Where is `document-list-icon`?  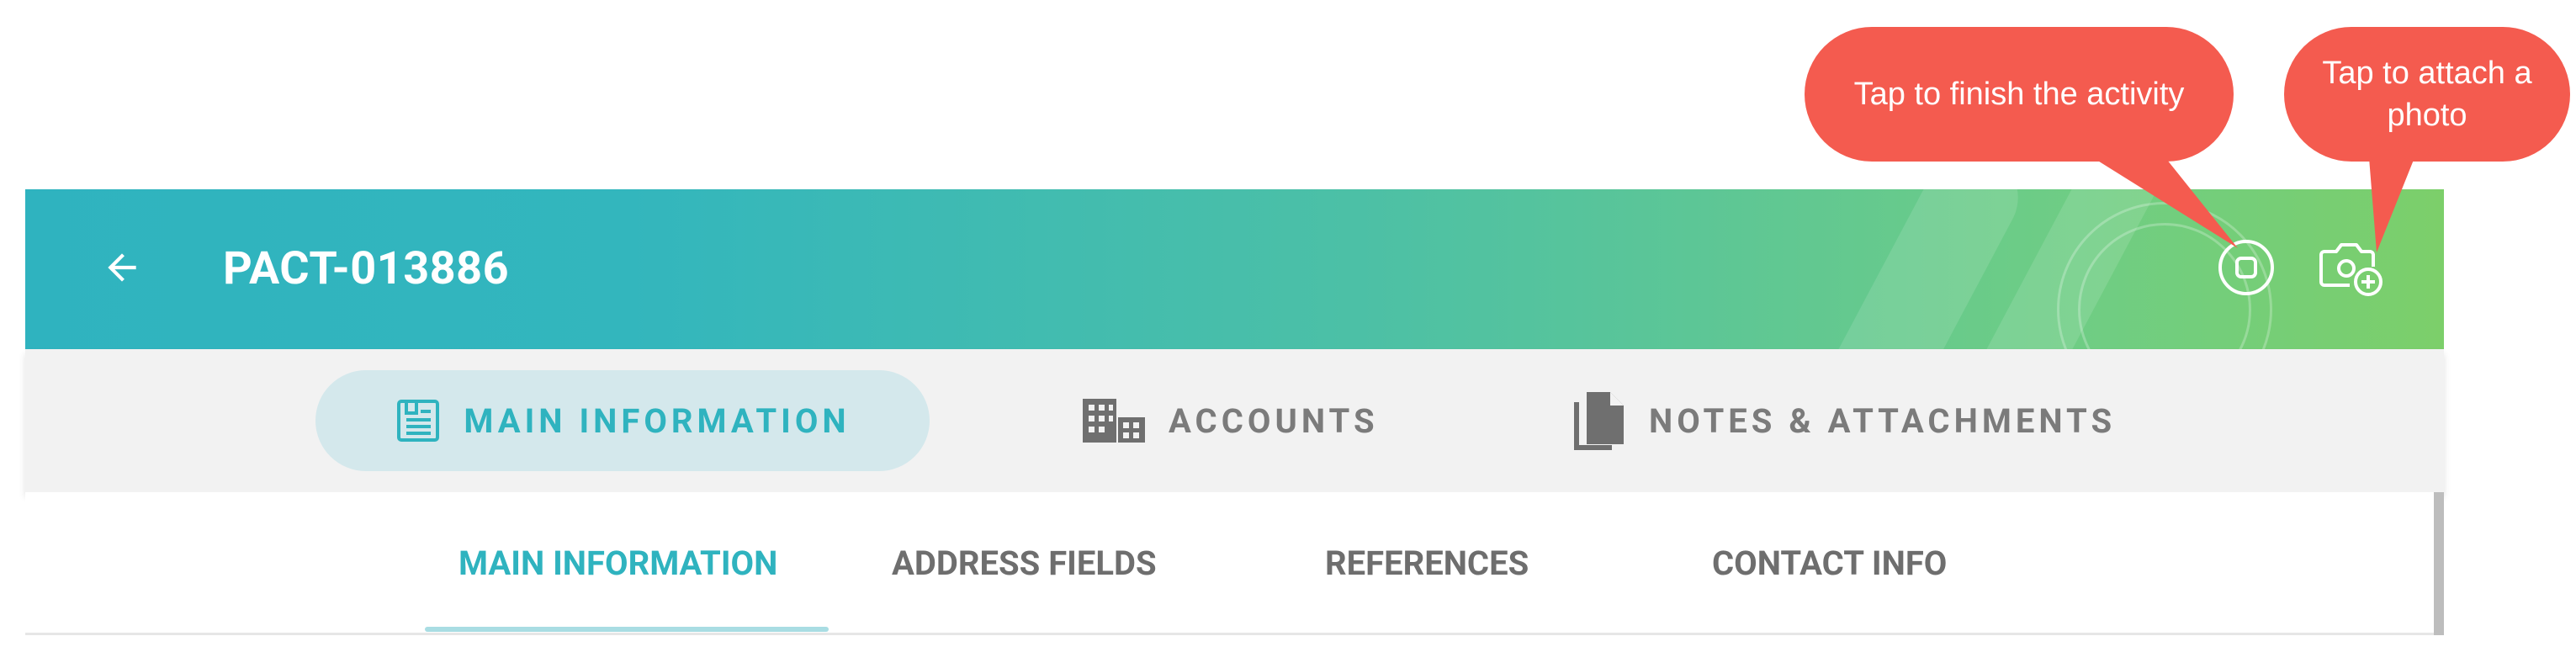 document-list-icon is located at coordinates (418, 420).